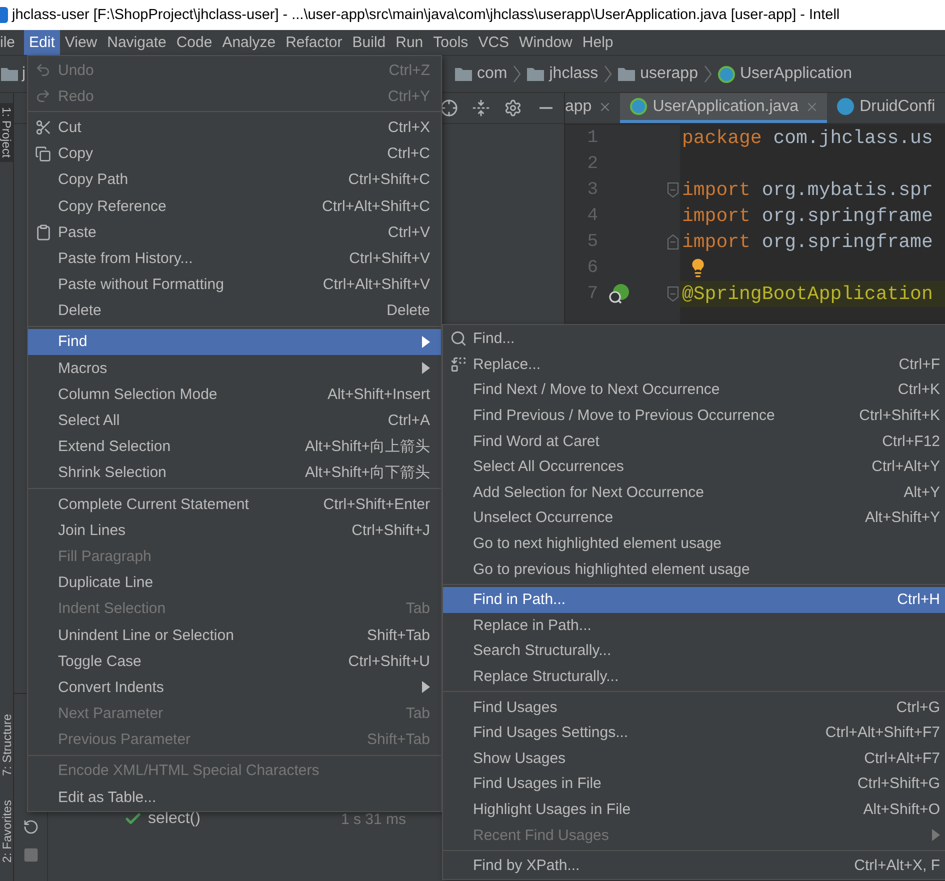 The width and height of the screenshot is (945, 881). What do you see at coordinates (573, 74) in the screenshot?
I see `breadcrumb: jhclass` at bounding box center [573, 74].